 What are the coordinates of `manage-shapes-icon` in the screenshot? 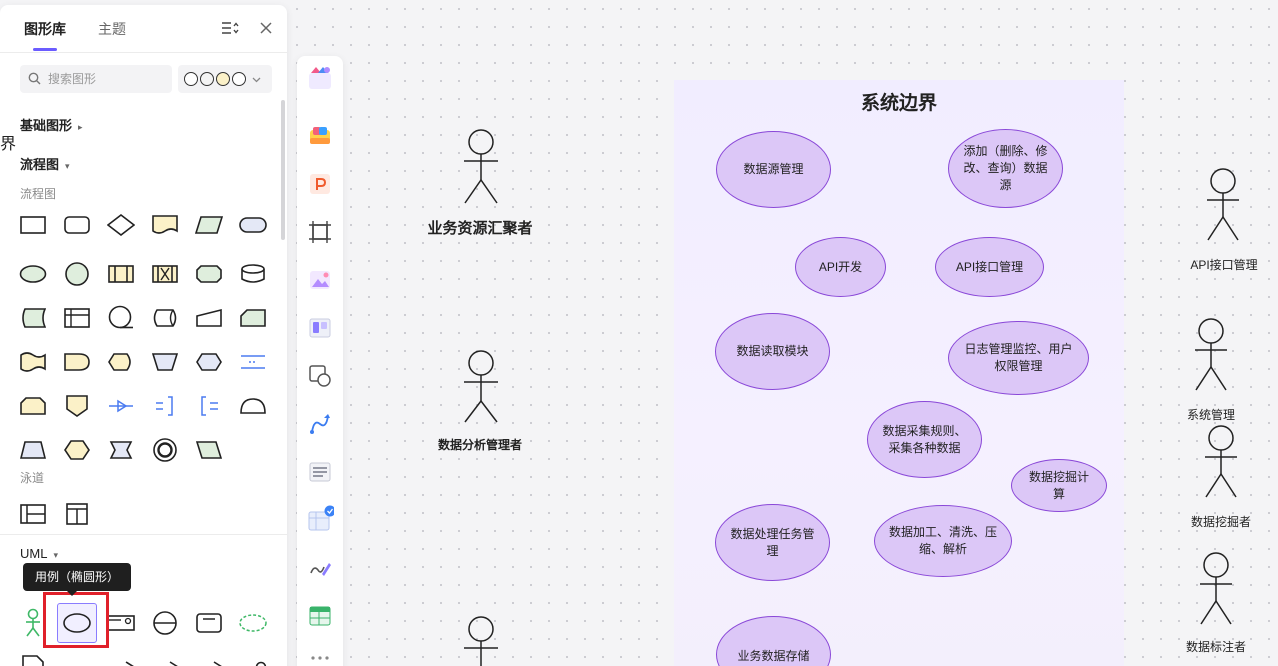 It's located at (230, 28).